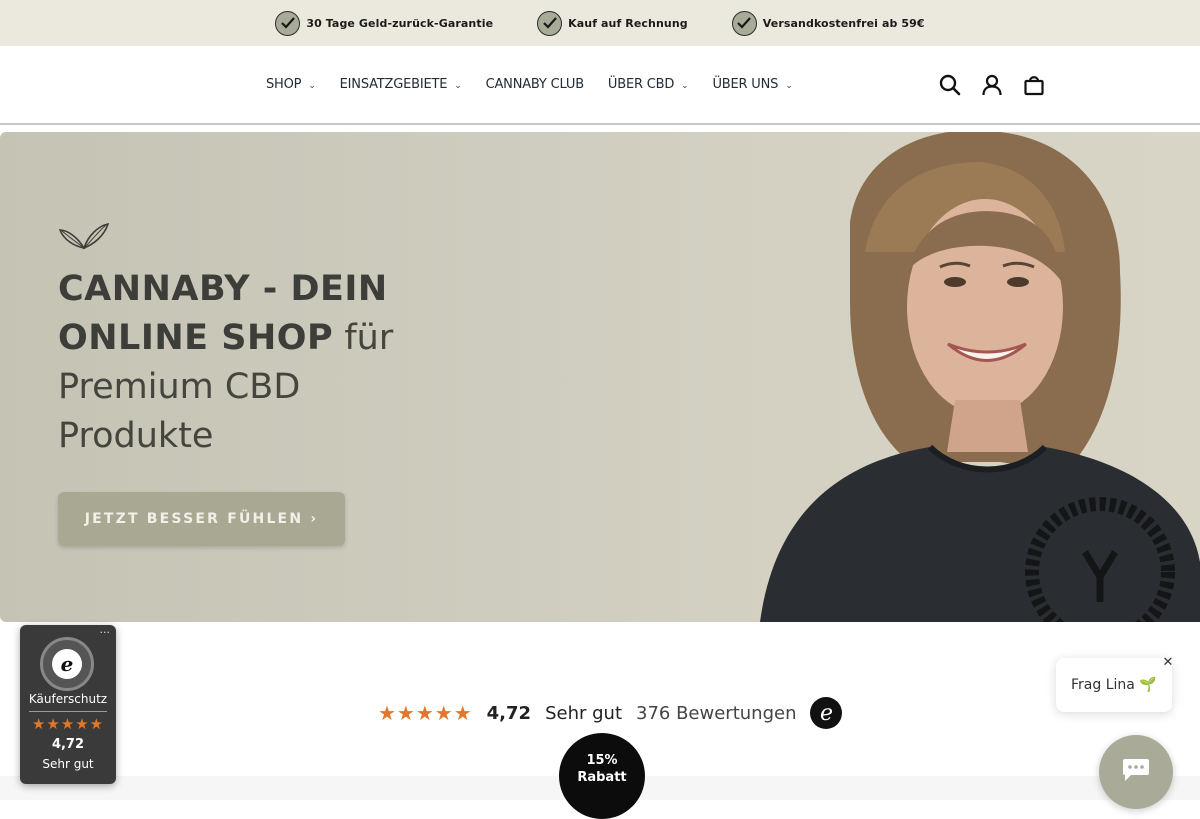  I want to click on cart-icon, so click(1034, 85).